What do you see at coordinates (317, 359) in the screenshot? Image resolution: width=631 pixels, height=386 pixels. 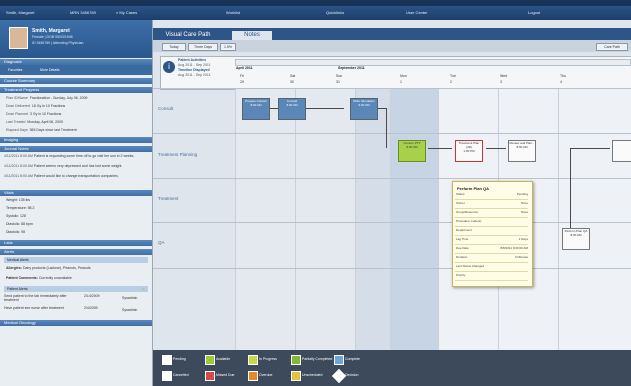 I see `legend-label: Partially Completed` at bounding box center [317, 359].